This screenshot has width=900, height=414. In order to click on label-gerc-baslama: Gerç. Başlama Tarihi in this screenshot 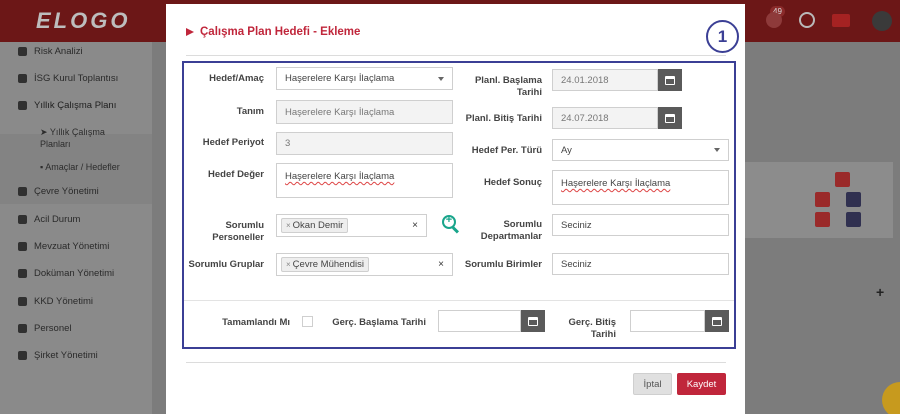, I will do `click(379, 322)`.